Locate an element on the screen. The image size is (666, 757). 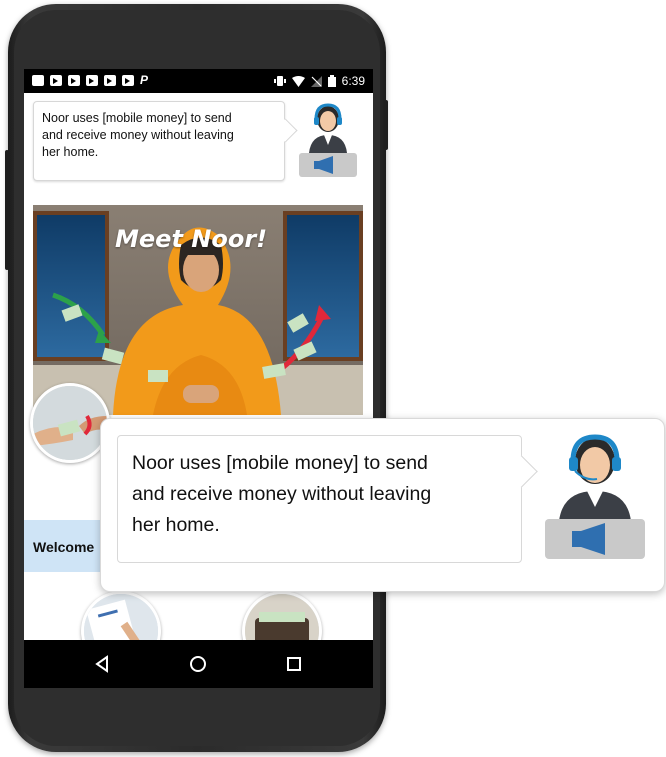
recents-button is located at coordinates (294, 664).